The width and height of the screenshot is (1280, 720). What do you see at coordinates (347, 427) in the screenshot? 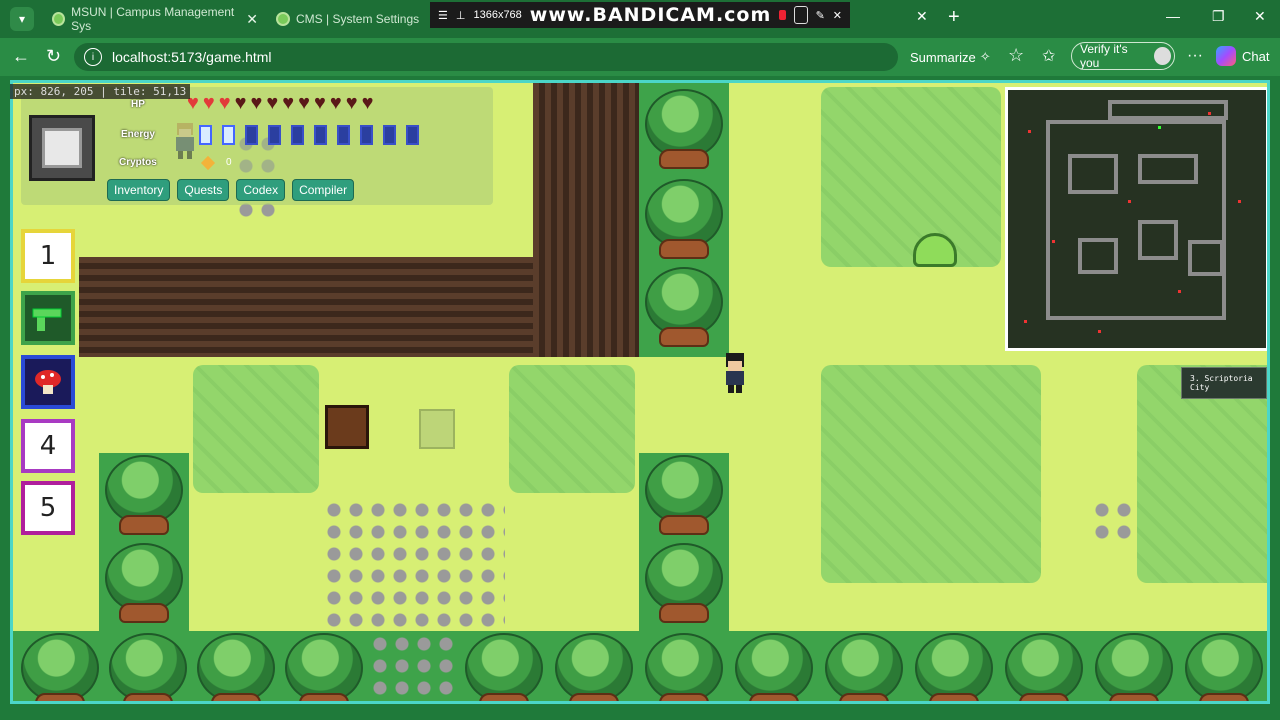
I see `treasure-chest` at bounding box center [347, 427].